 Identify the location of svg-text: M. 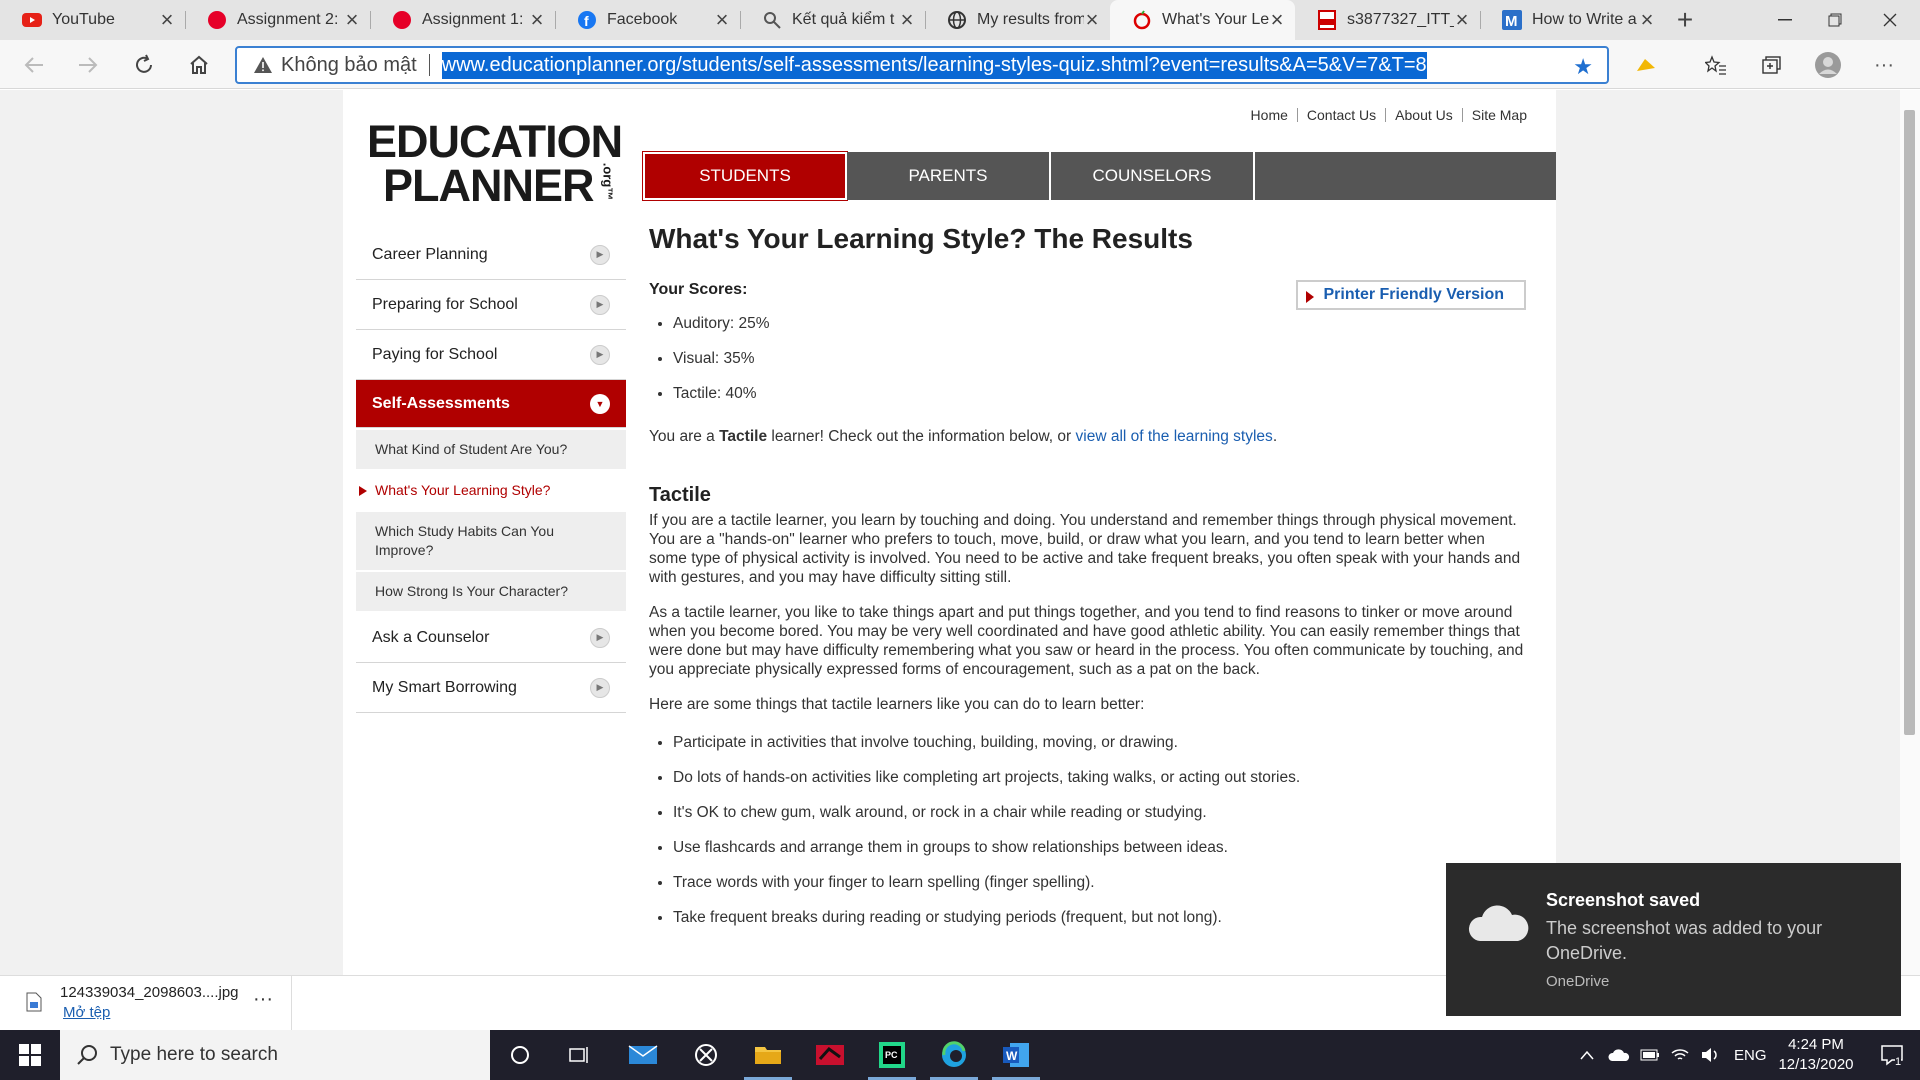
(1511, 21).